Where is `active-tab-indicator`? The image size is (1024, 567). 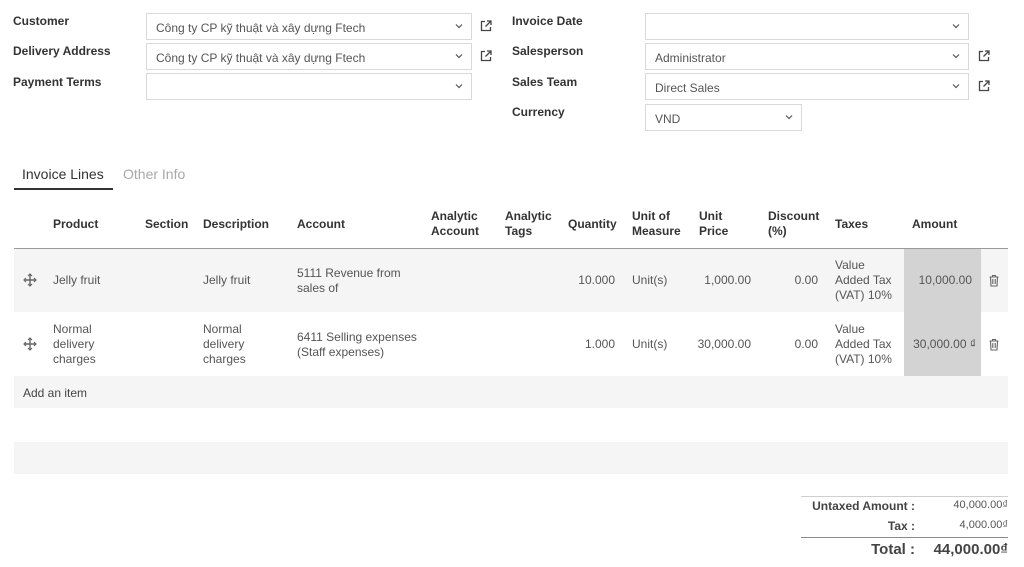 active-tab-indicator is located at coordinates (63, 189).